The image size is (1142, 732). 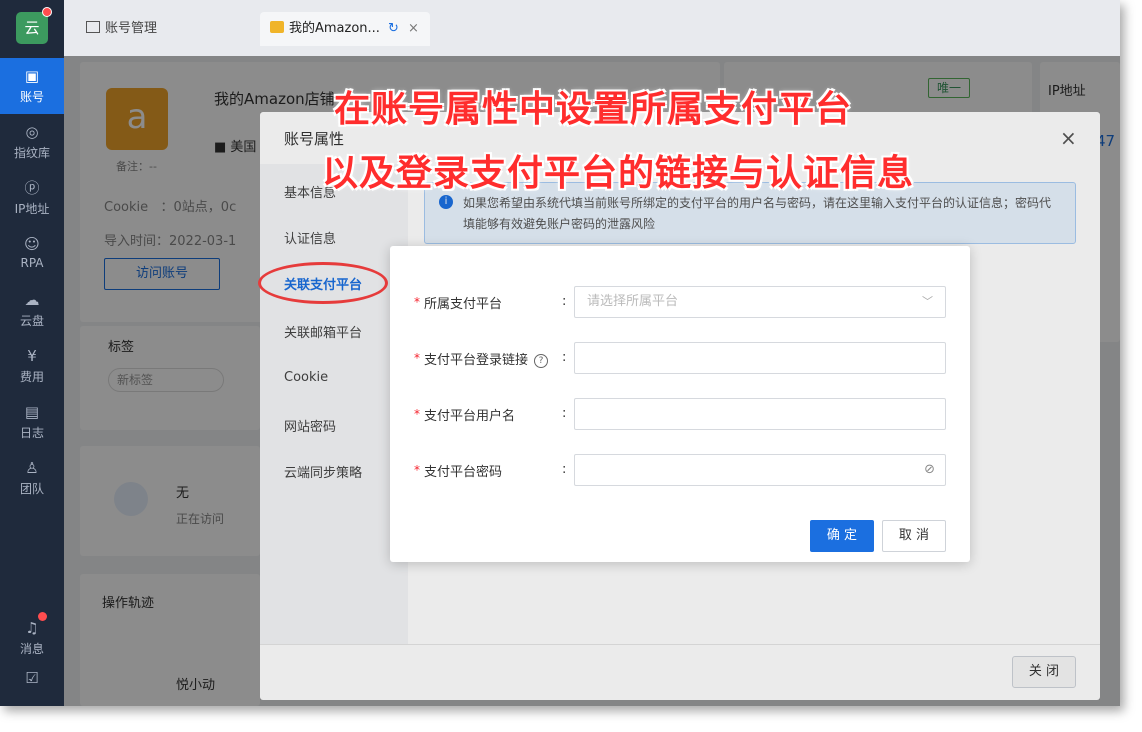 What do you see at coordinates (47, 12) in the screenshot?
I see `notification-dot` at bounding box center [47, 12].